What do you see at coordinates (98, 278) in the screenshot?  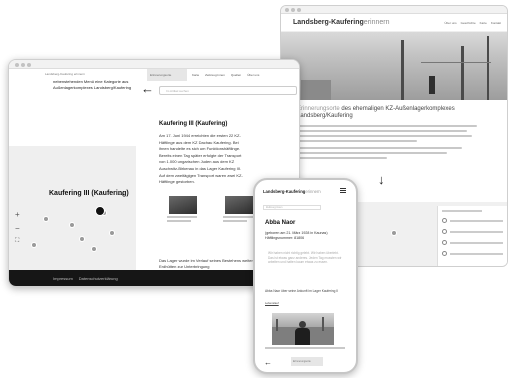 I see `footer-link-datenschutz: Datenschutzerklärung` at bounding box center [98, 278].